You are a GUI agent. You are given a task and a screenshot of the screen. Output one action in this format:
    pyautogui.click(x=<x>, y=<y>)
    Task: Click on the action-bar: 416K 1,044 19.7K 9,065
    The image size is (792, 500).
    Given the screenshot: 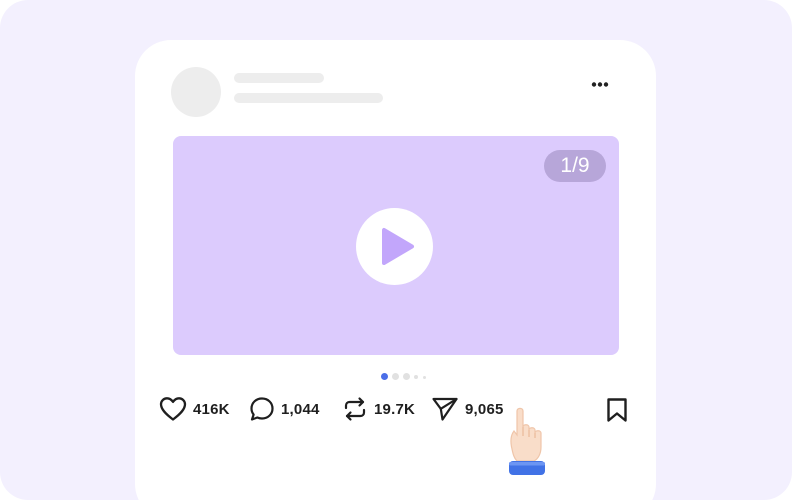 What is the action you would take?
    pyautogui.click(x=399, y=409)
    